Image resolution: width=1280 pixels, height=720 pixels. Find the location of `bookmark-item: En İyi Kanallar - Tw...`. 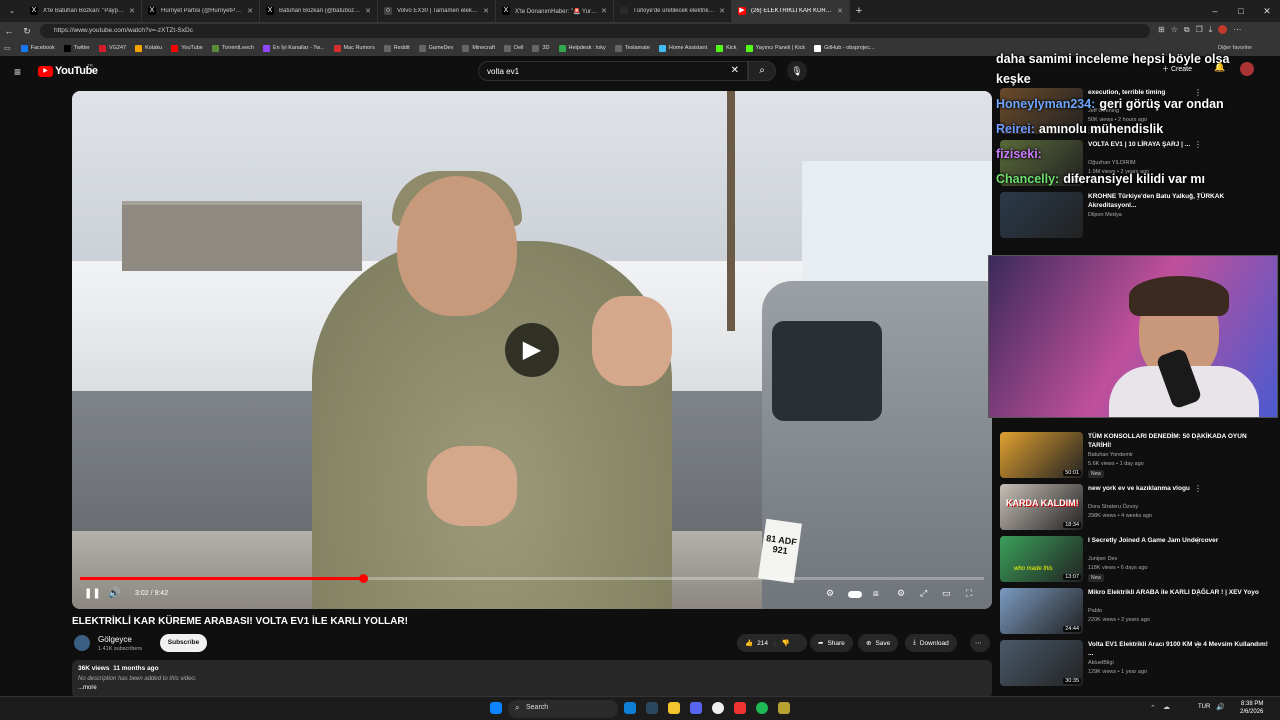

bookmark-item: En İyi Kanallar - Tw... is located at coordinates (293, 48).